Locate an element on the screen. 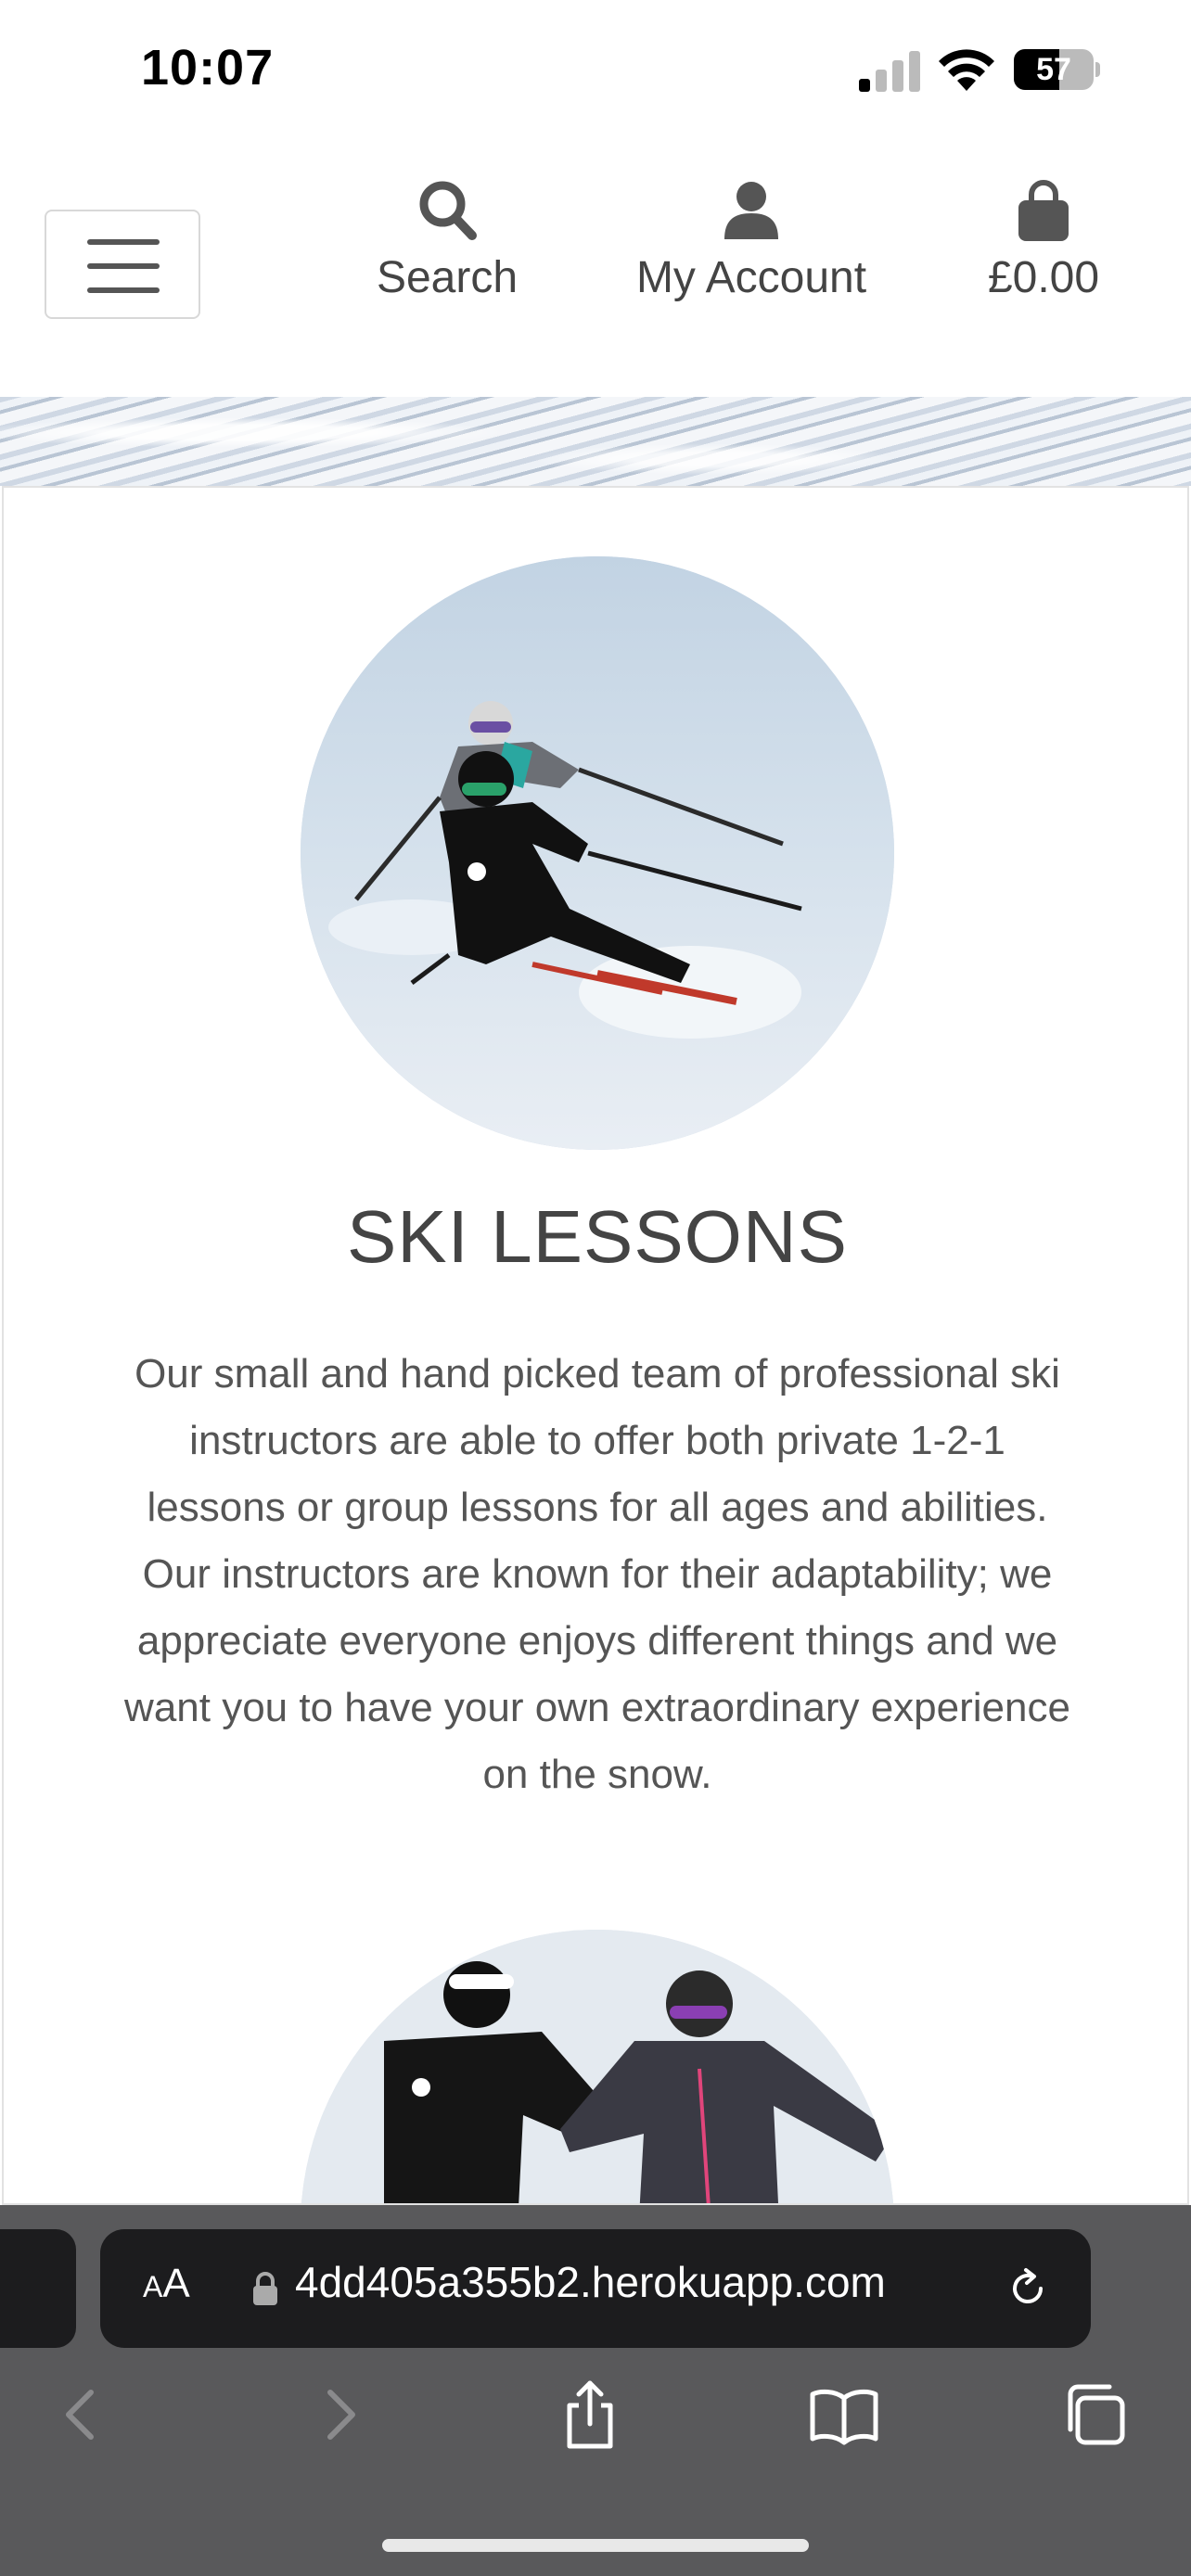 The width and height of the screenshot is (1191, 2576). cellular-signal-icon is located at coordinates (889, 71).